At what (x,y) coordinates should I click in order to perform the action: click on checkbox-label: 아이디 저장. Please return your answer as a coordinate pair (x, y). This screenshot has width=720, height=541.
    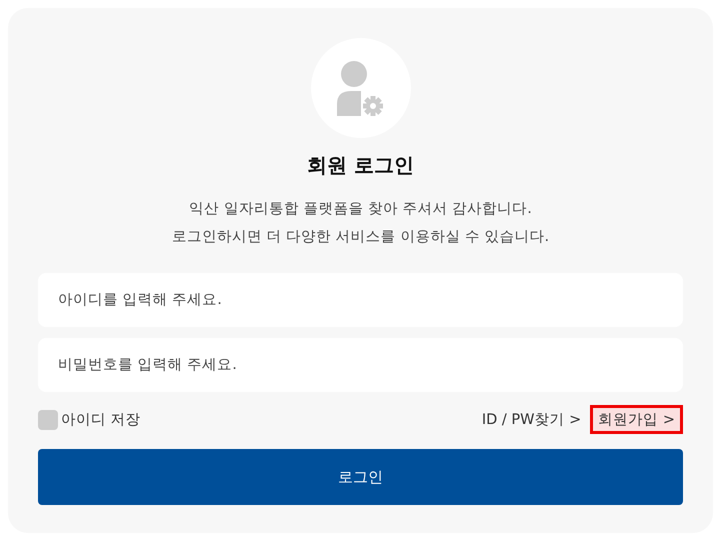
    Looking at the image, I should click on (101, 420).